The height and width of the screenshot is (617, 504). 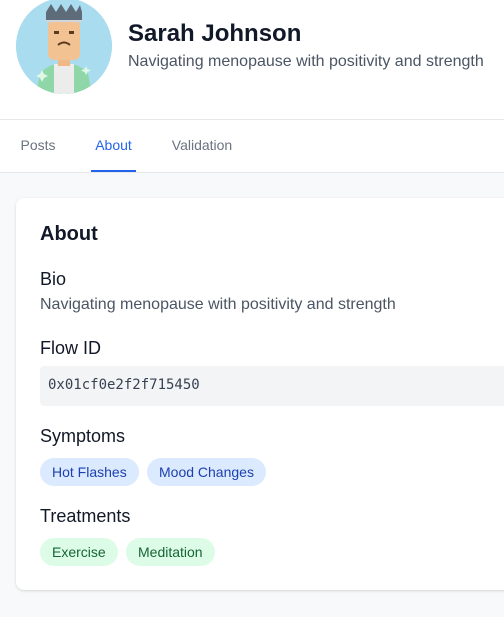 I want to click on symptoms-label: Symptoms, so click(x=83, y=436).